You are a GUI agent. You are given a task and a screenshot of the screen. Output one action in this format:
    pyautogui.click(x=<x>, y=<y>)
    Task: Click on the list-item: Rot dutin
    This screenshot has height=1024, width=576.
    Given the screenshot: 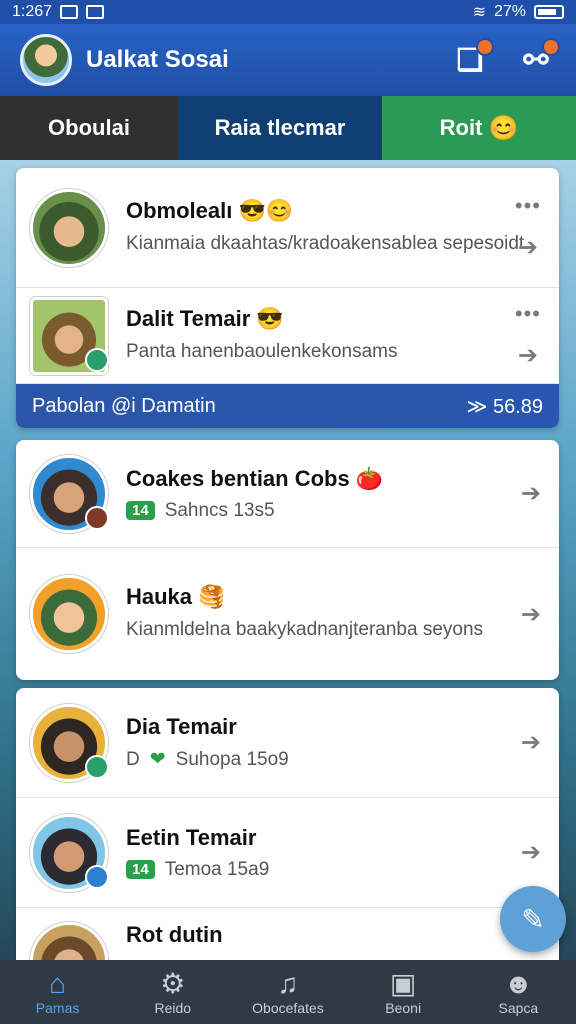 What is the action you would take?
    pyautogui.click(x=287, y=938)
    